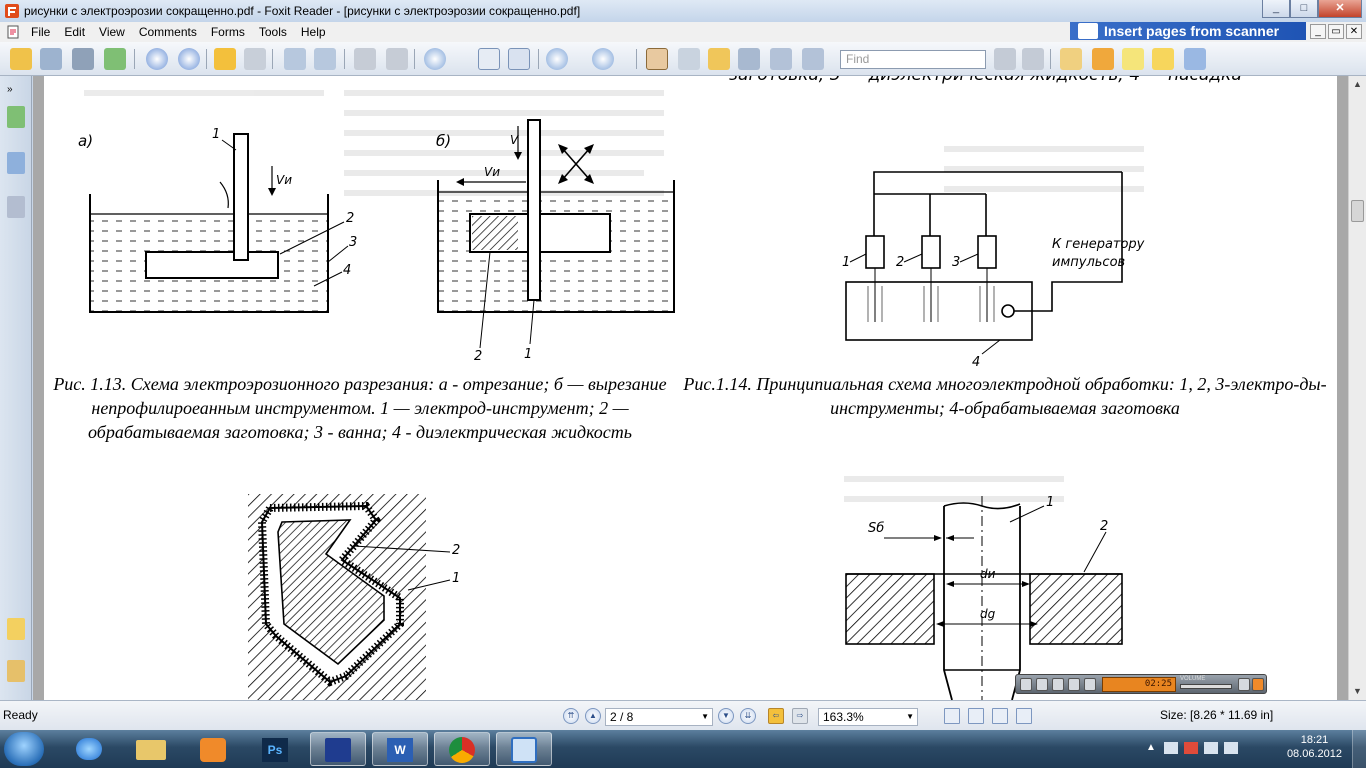  I want to click on media-player-widget: 02:25 VOLUME, so click(1141, 684).